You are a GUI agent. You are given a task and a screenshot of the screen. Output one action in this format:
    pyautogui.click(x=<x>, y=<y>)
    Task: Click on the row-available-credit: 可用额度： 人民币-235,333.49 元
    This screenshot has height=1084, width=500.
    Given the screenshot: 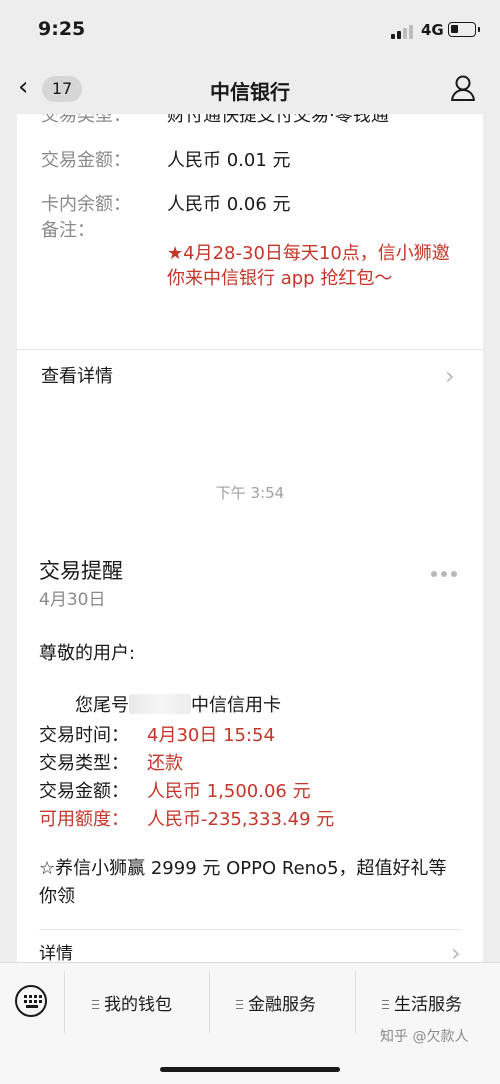 What is the action you would take?
    pyautogui.click(x=186, y=818)
    